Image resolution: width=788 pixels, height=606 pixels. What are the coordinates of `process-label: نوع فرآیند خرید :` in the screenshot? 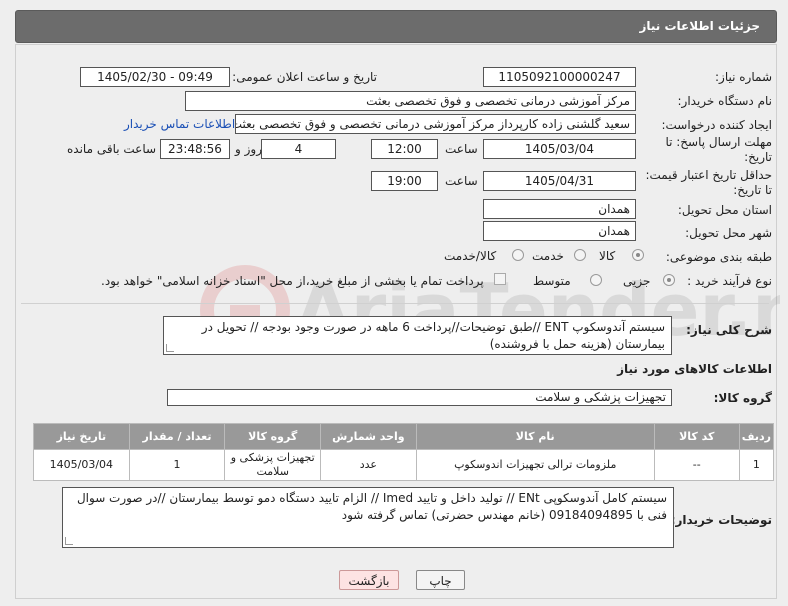 It's located at (729, 281).